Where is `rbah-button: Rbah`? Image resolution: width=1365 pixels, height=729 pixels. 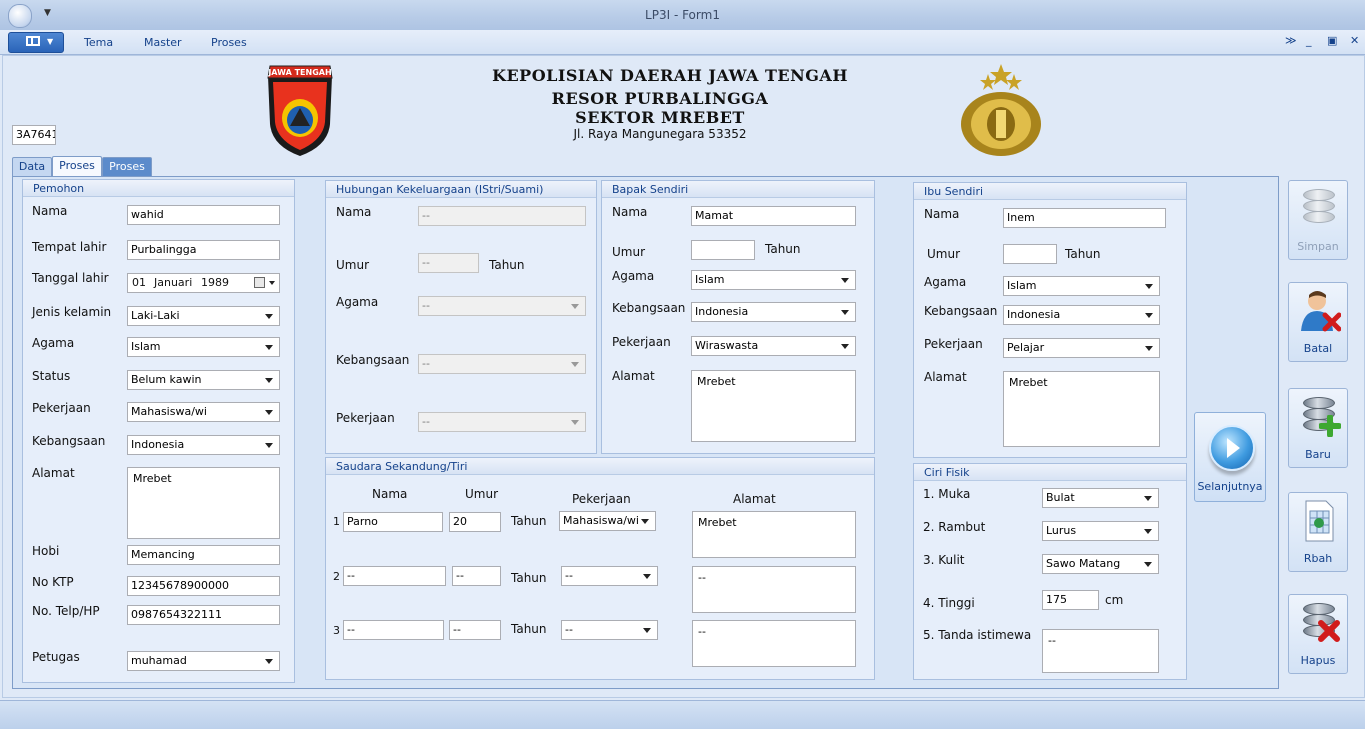 rbah-button: Rbah is located at coordinates (1318, 532).